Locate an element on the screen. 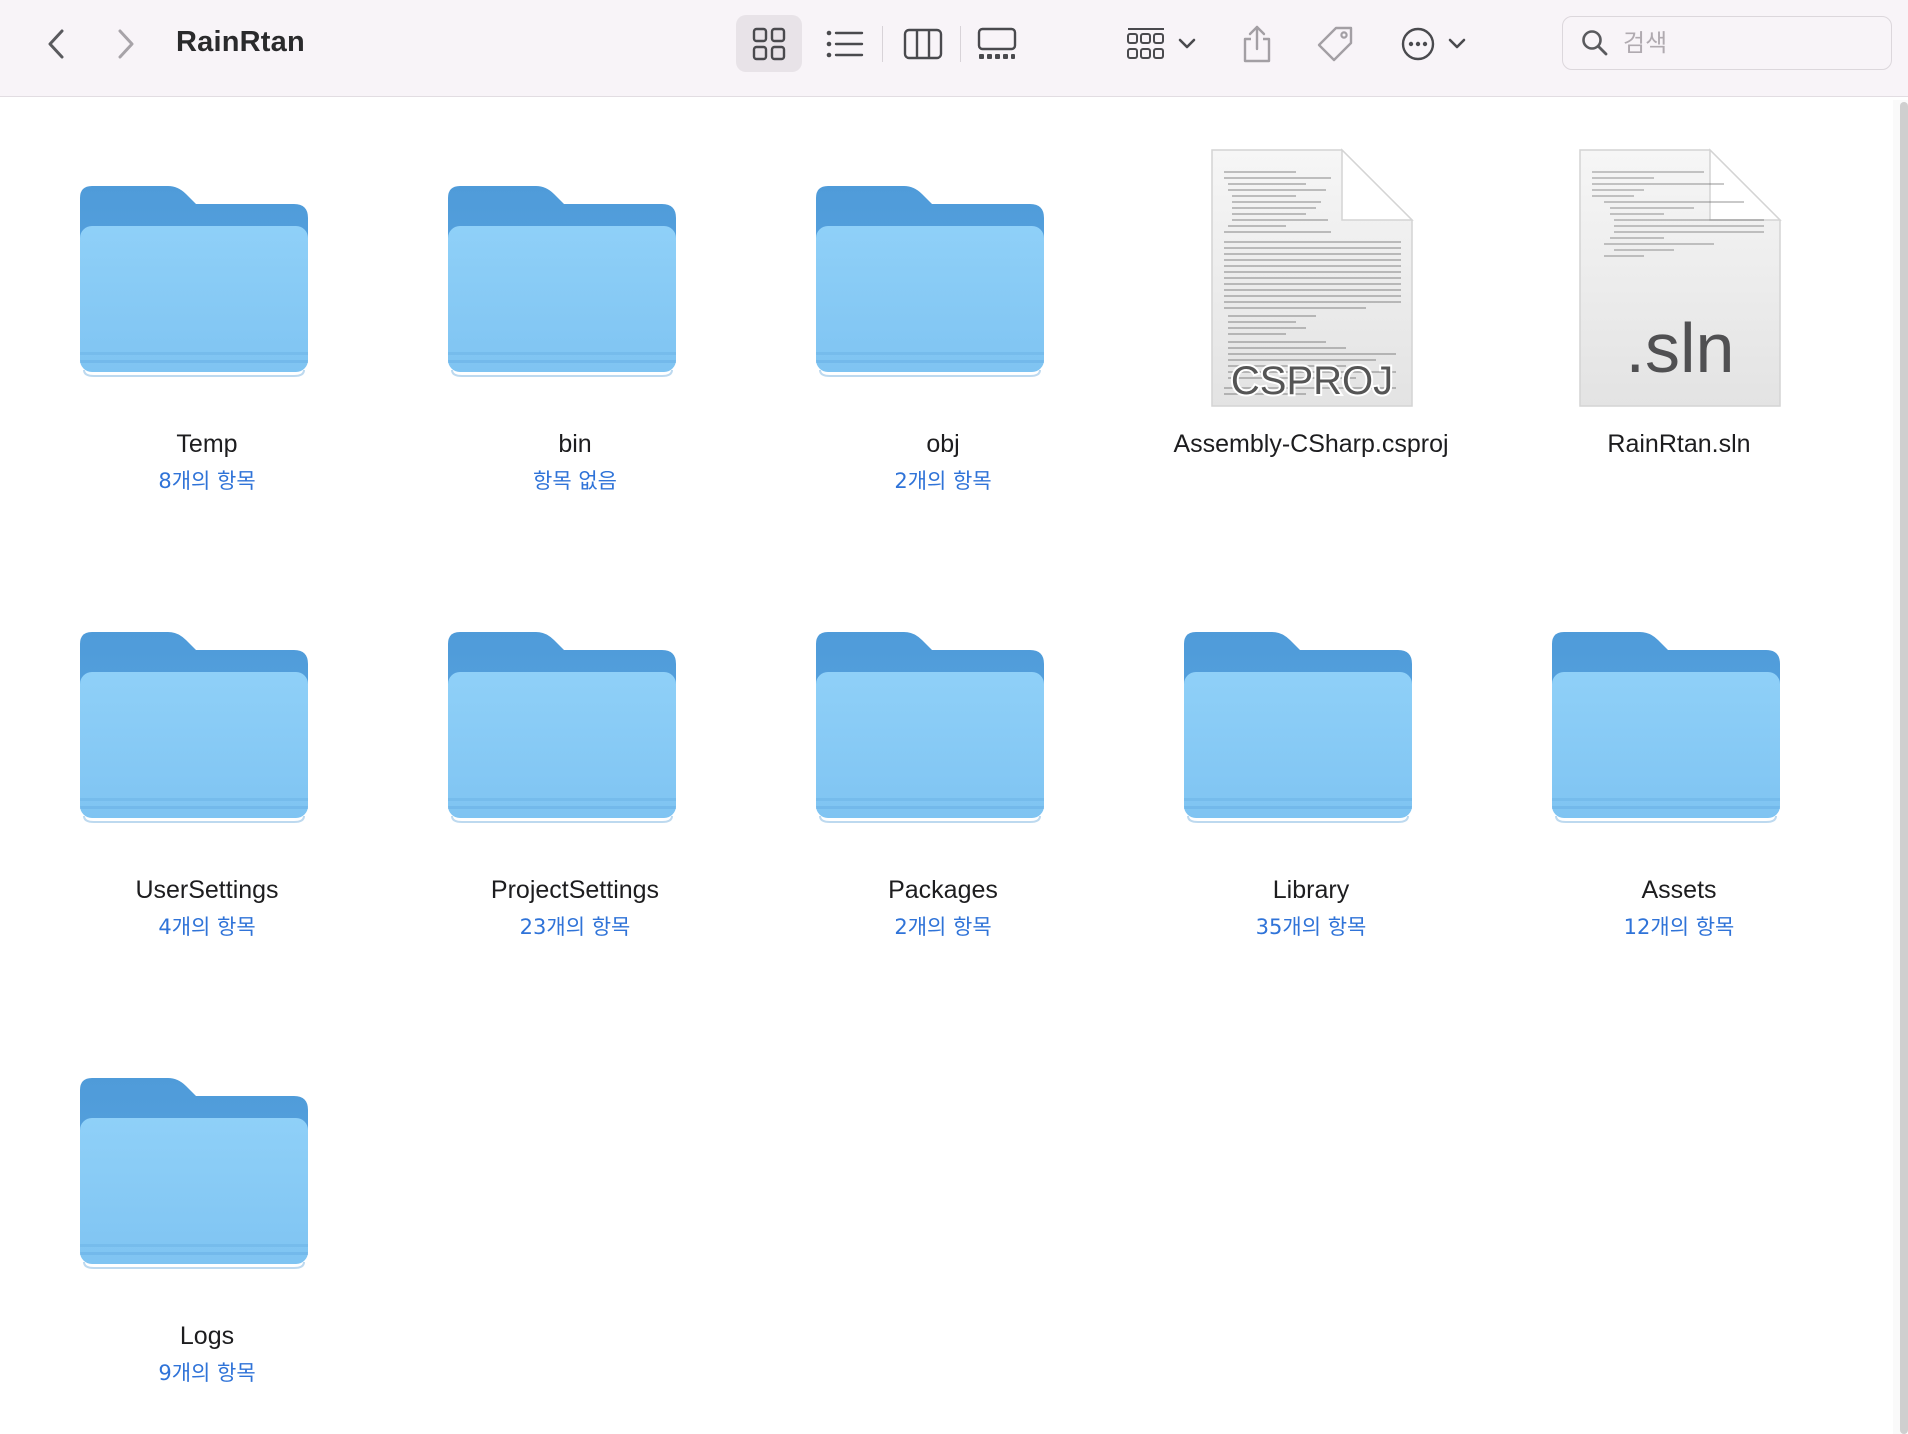 This screenshot has width=1908, height=1434. item-name: Library is located at coordinates (1311, 890).